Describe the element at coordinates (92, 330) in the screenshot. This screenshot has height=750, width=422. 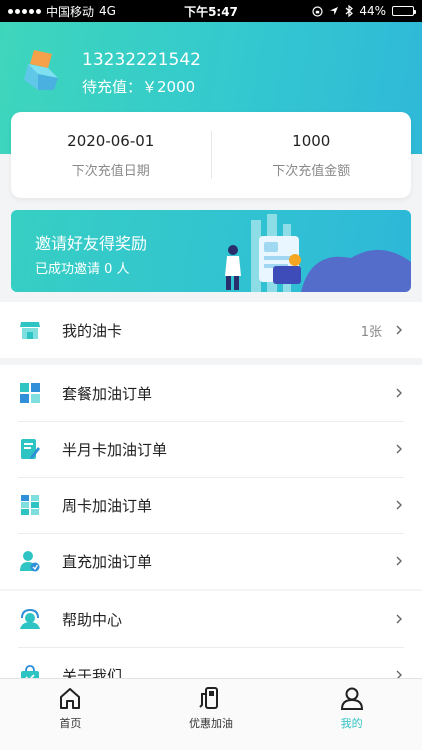
I see `menu-item-label: 我的油卡` at that location.